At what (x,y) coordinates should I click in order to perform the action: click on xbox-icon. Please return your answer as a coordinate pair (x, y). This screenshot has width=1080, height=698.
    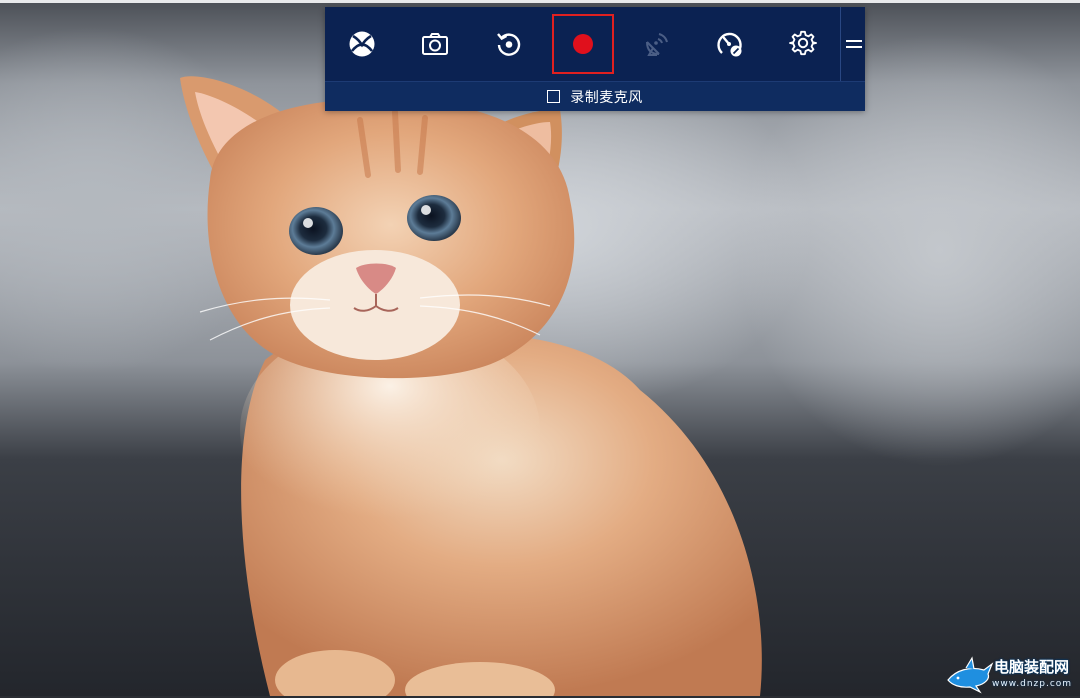
    Looking at the image, I should click on (362, 44).